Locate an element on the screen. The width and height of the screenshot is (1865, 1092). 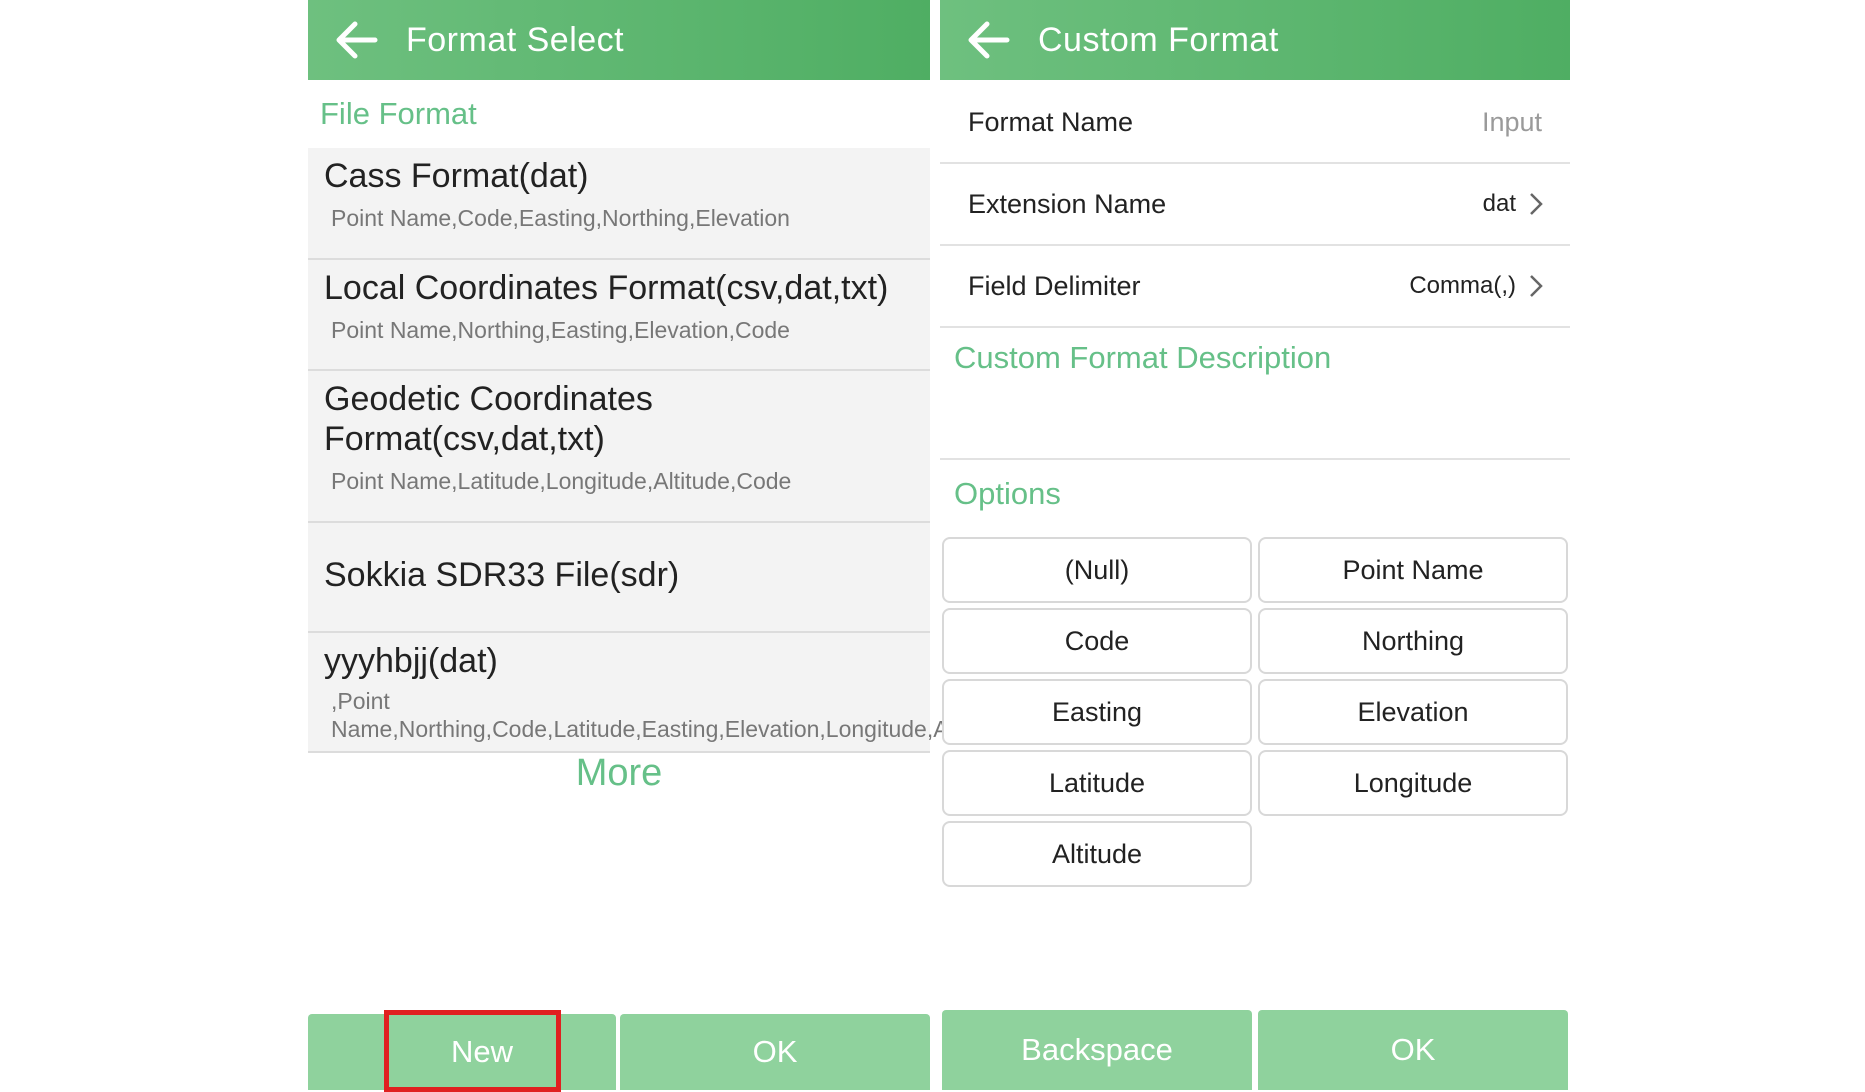
format-item-name: Local Coordinates Format(csv,dat,txt) is located at coordinates (606, 288).